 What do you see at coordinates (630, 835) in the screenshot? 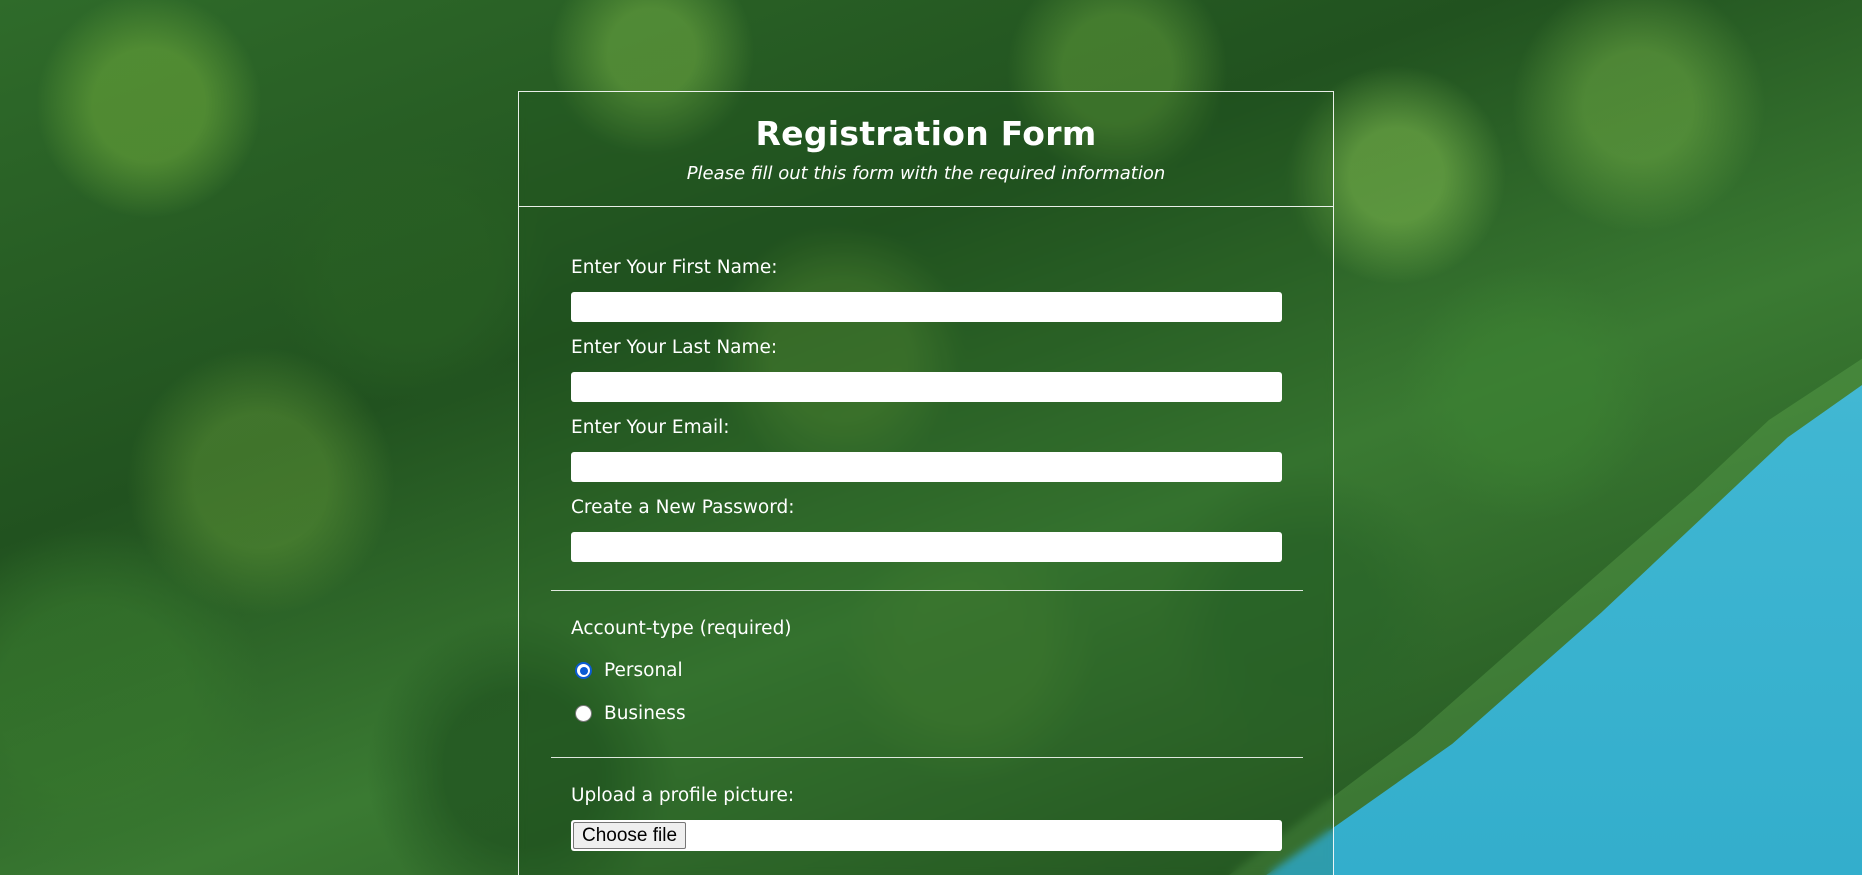
I see `choose-file-button: Choose file` at bounding box center [630, 835].